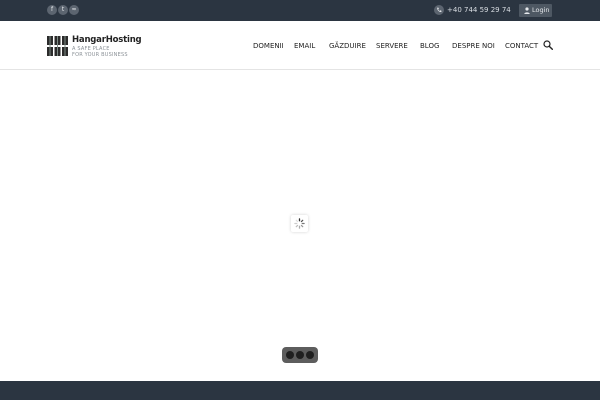 The width and height of the screenshot is (600, 400). I want to click on footer-bar, so click(300, 390).